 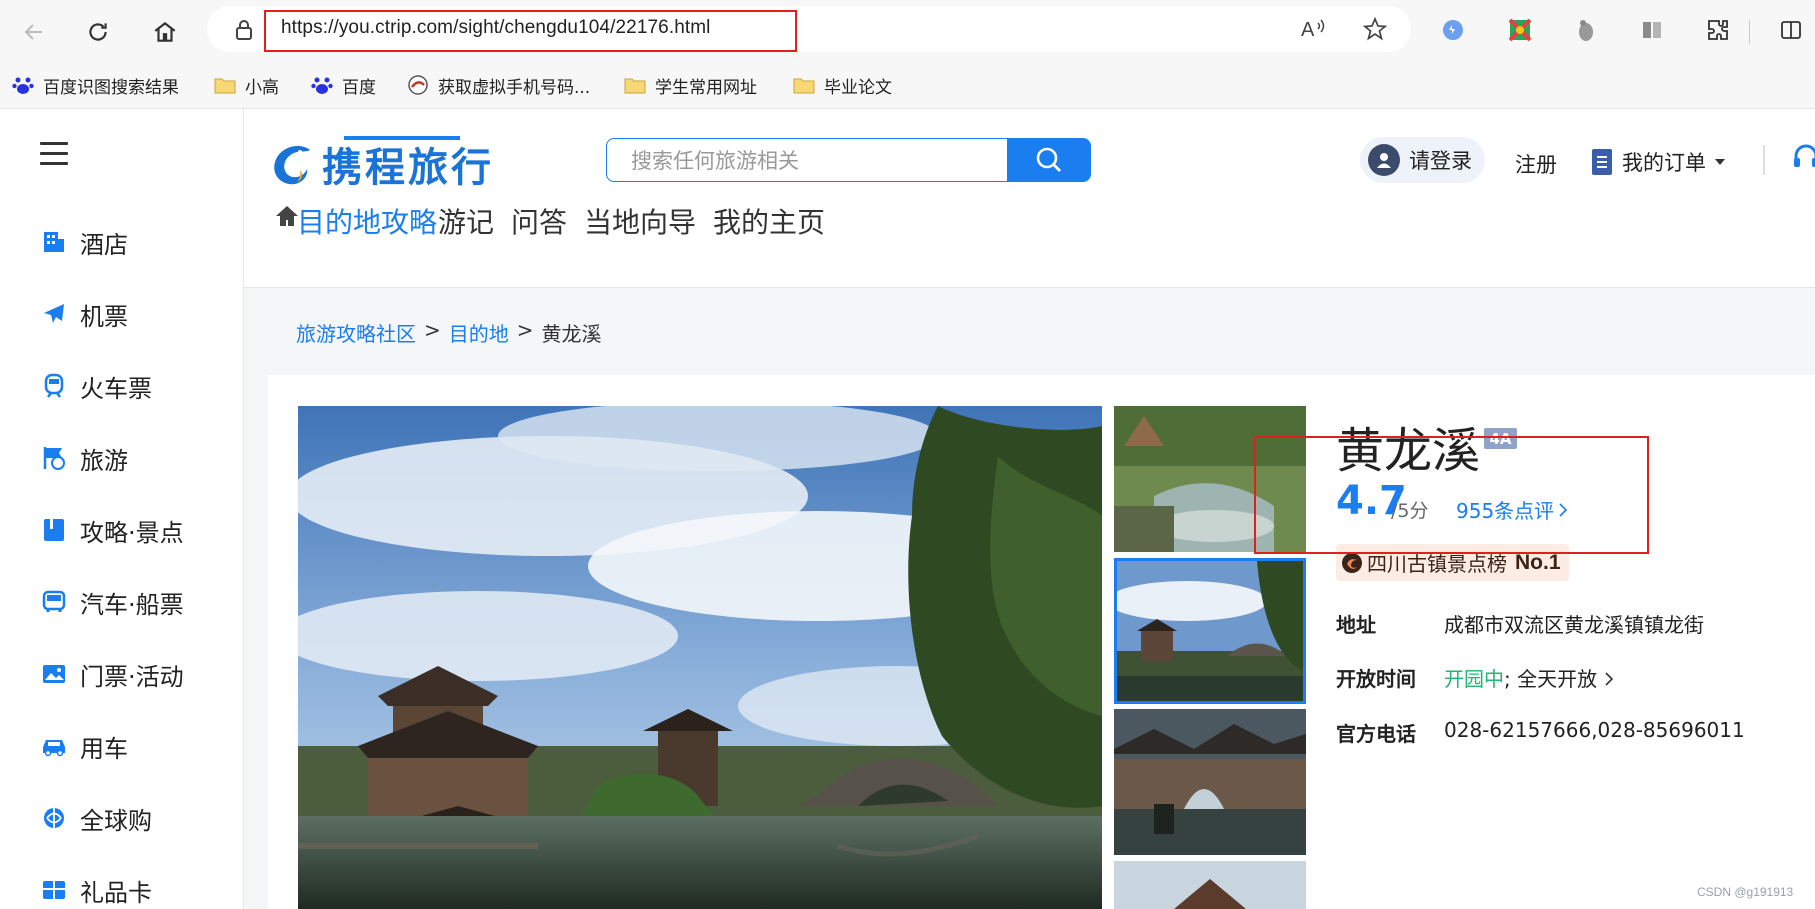 What do you see at coordinates (54, 157) in the screenshot?
I see `menu-icon` at bounding box center [54, 157].